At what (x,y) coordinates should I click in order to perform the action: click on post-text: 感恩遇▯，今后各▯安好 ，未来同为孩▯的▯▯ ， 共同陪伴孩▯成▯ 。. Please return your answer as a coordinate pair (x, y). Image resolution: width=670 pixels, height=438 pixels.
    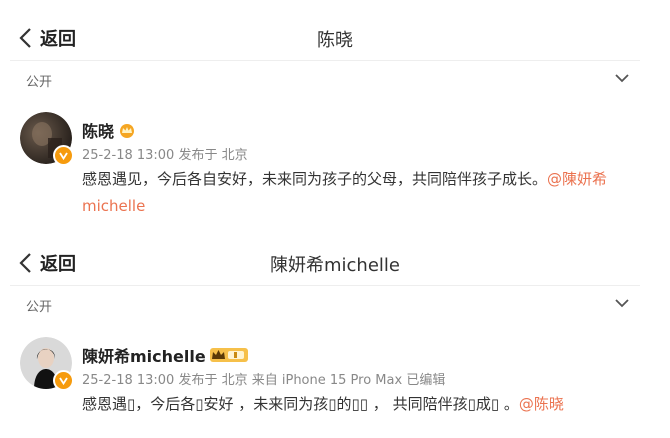
    Looking at the image, I should click on (300, 404).